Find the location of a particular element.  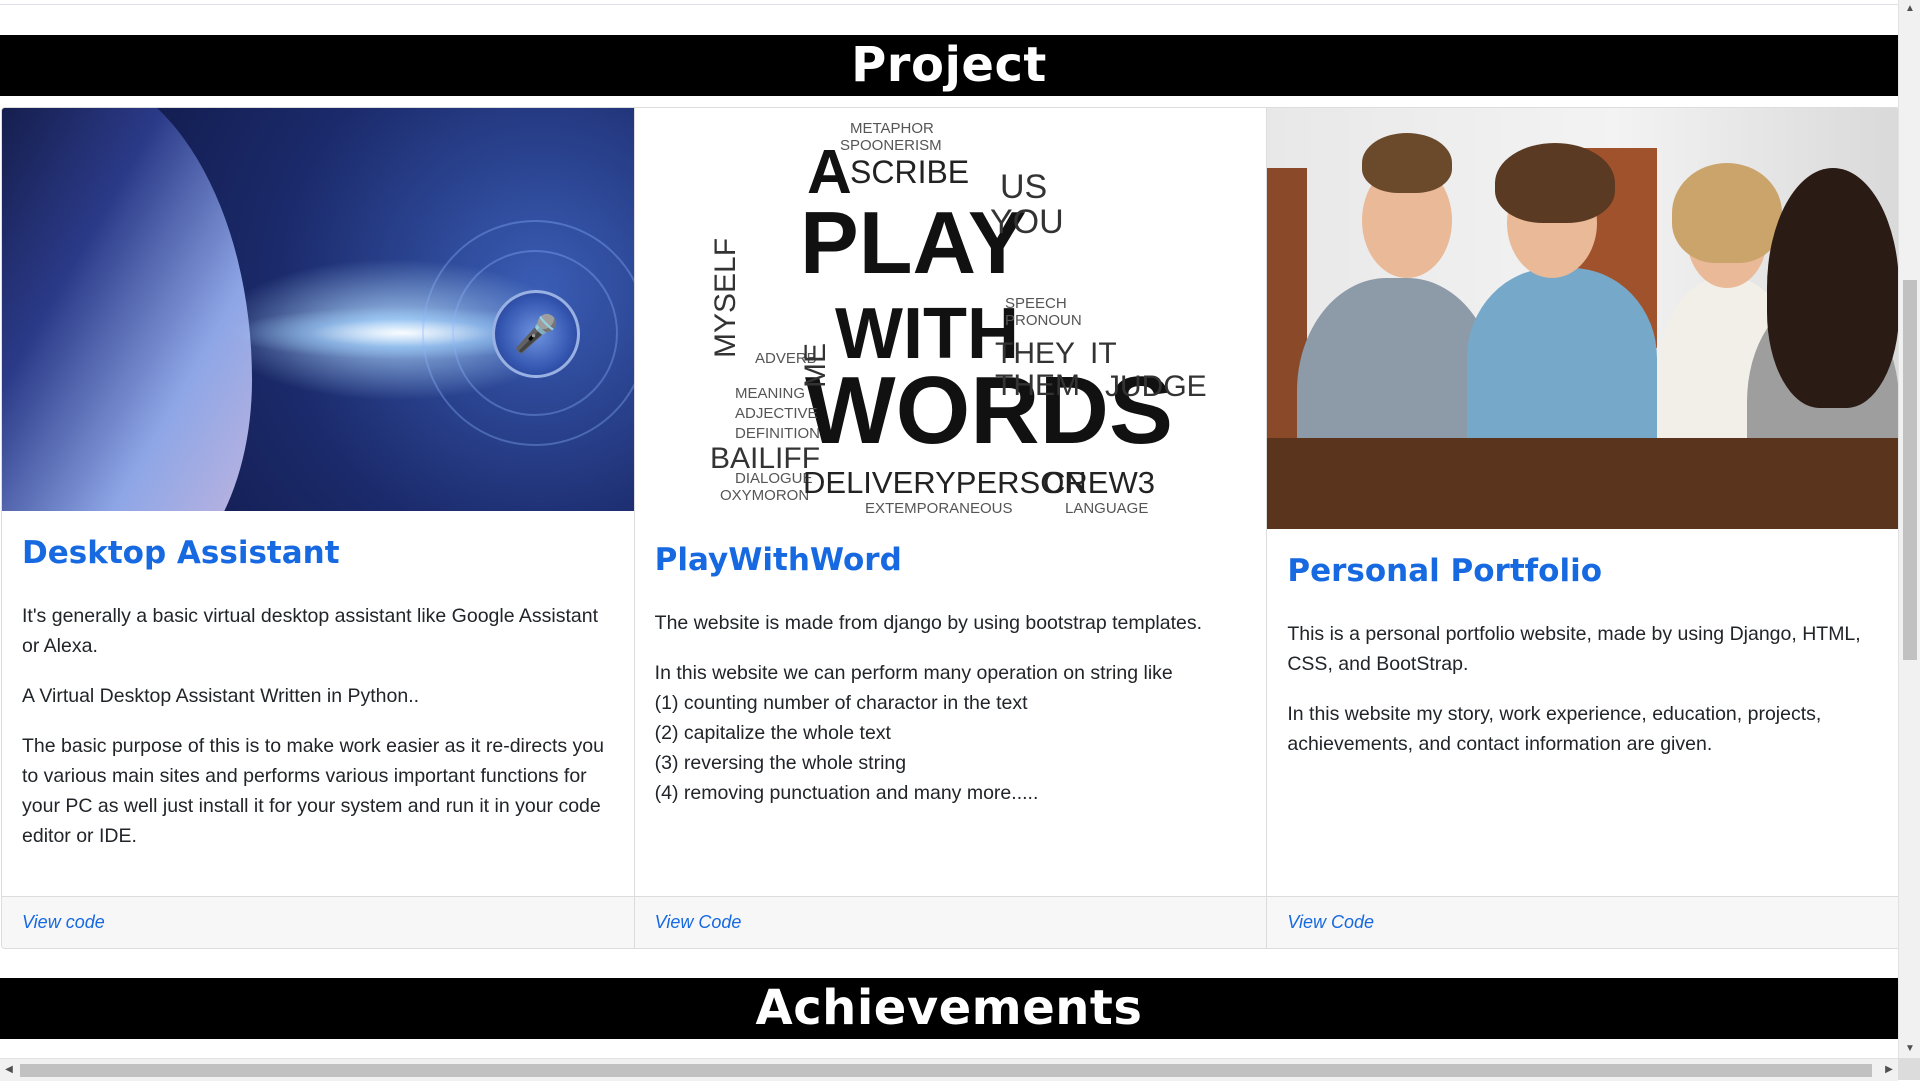

word-medium: US is located at coordinates (1023, 187).